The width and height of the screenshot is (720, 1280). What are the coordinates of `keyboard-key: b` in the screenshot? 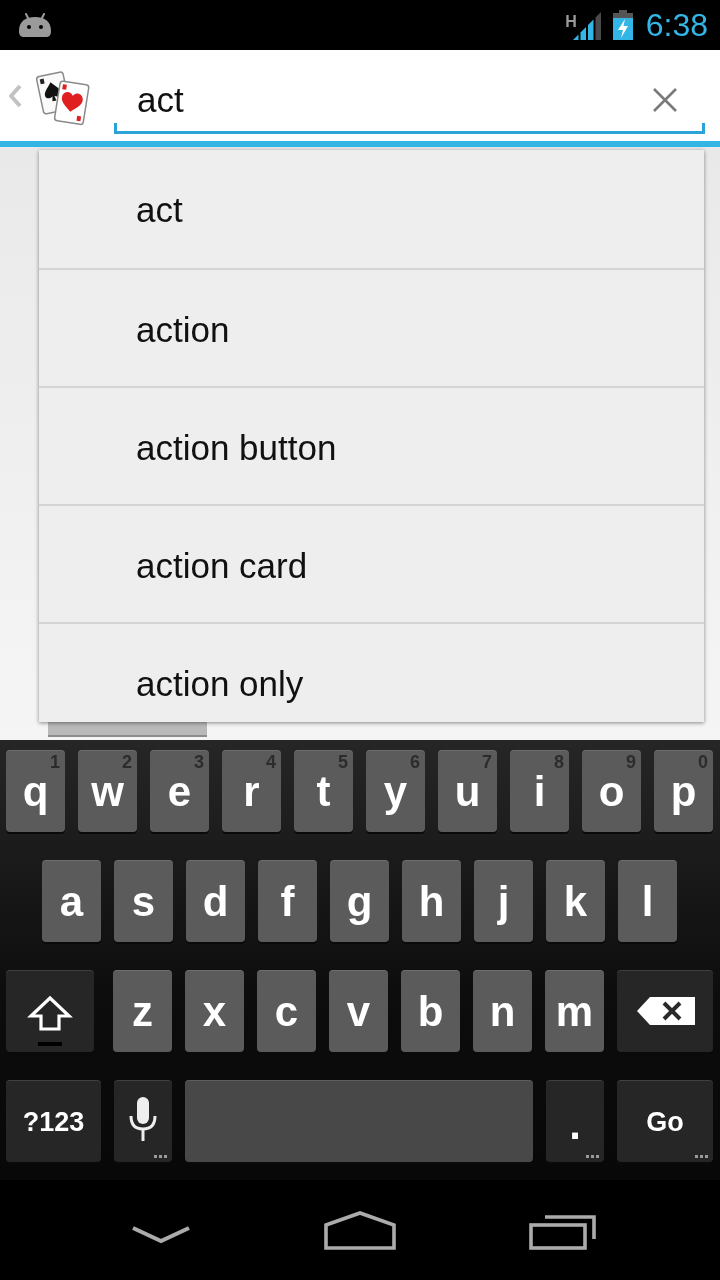 It's located at (430, 1011).